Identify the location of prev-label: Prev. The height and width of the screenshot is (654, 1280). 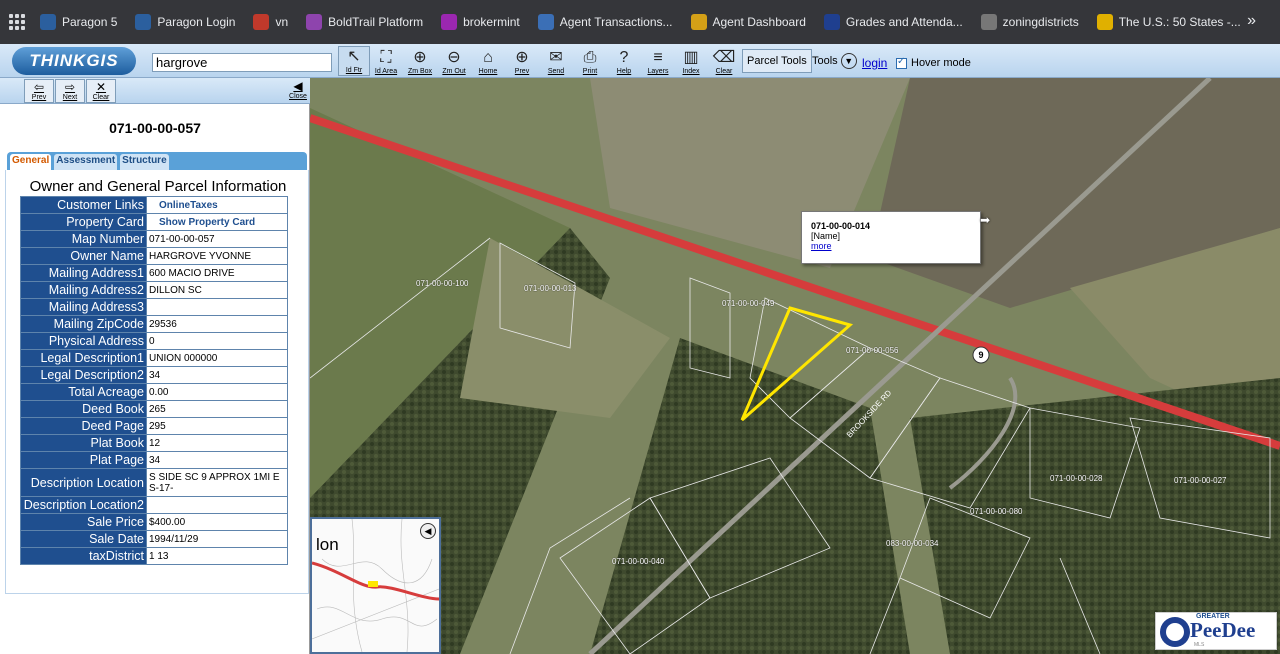
(39, 97).